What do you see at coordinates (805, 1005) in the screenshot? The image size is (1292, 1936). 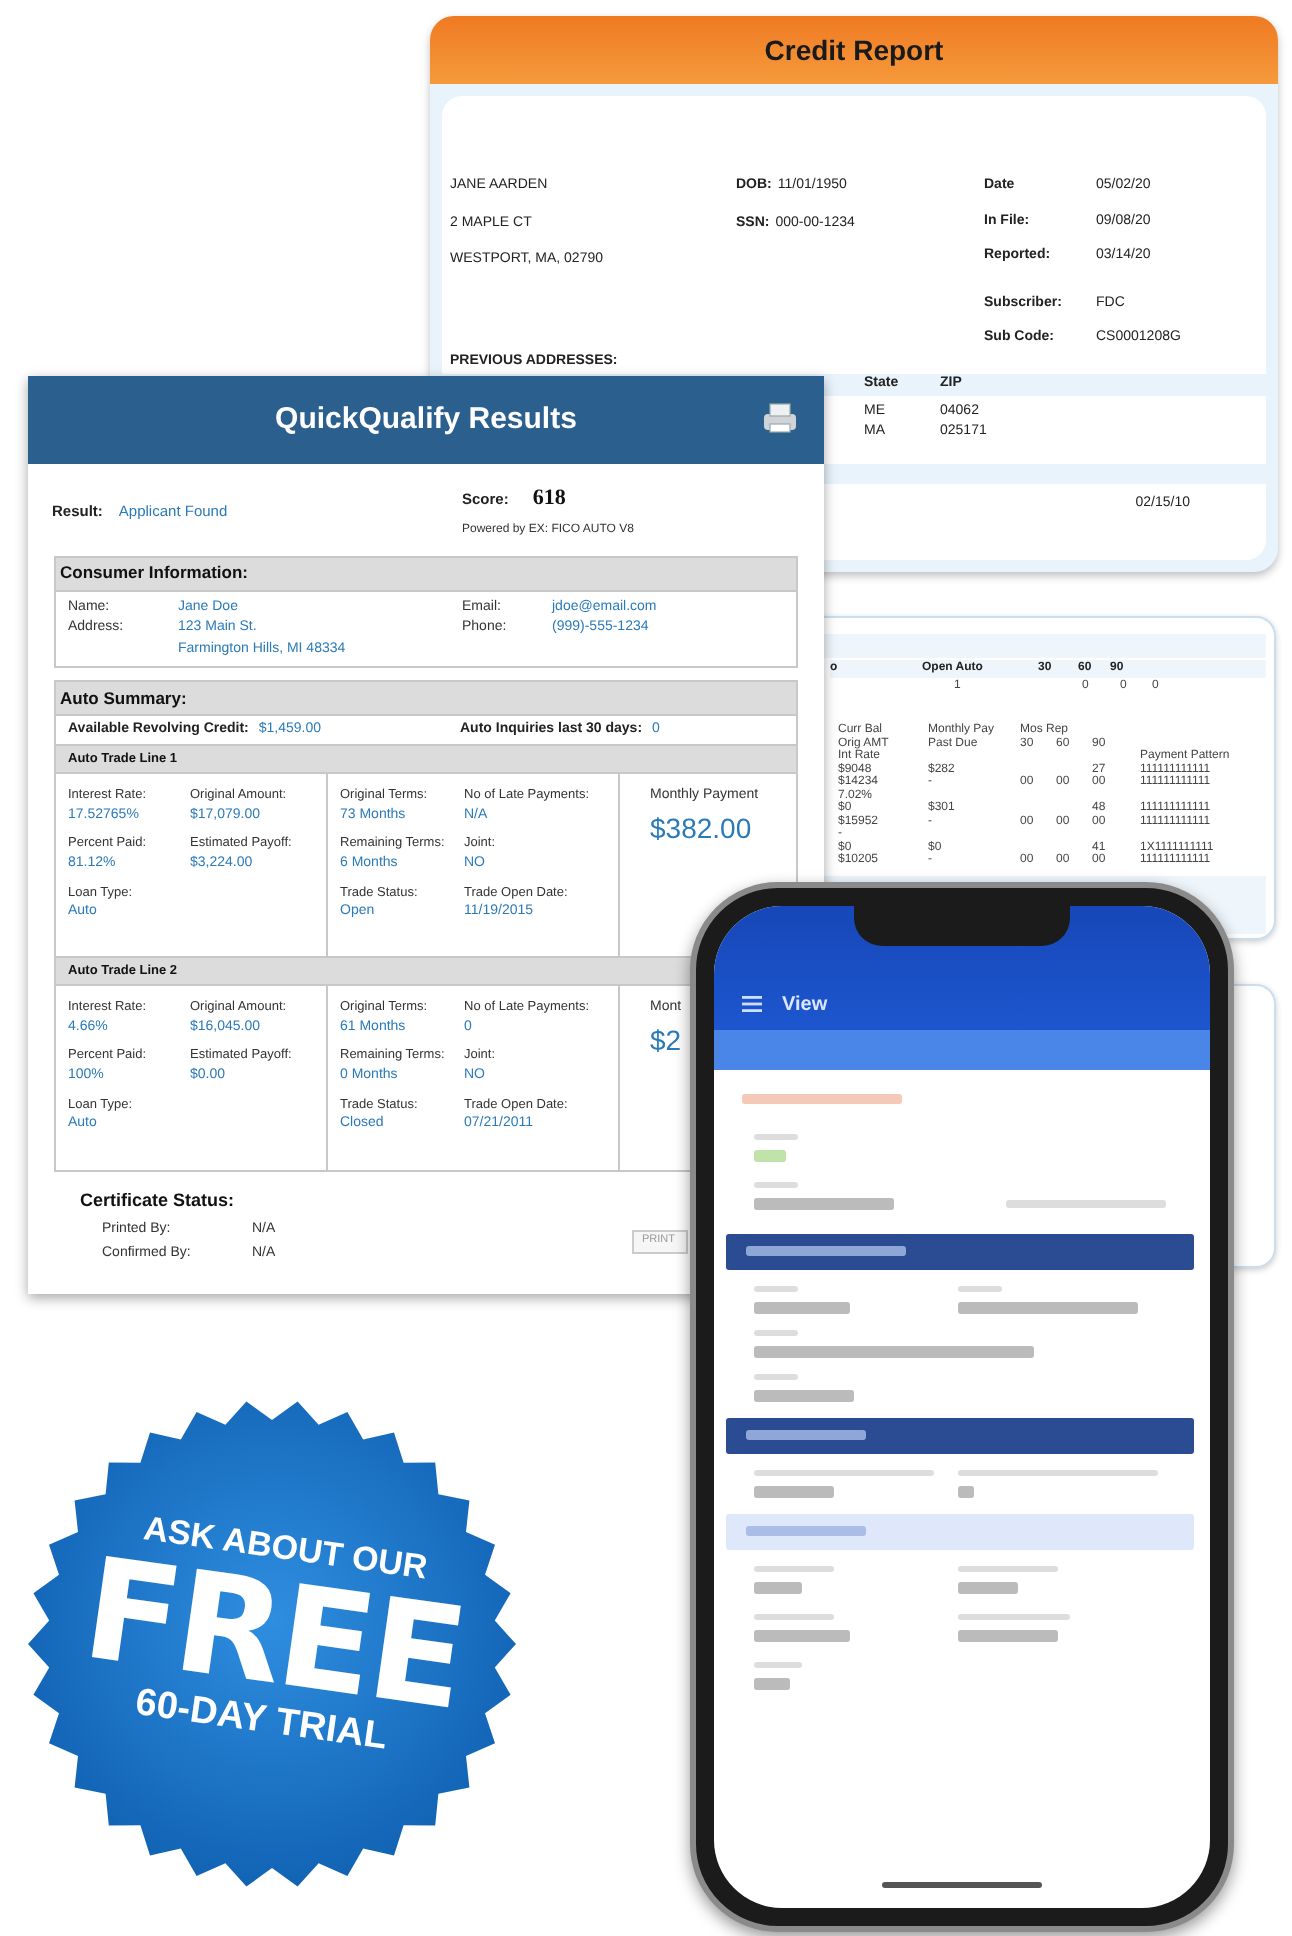 I see `screen-title: View` at bounding box center [805, 1005].